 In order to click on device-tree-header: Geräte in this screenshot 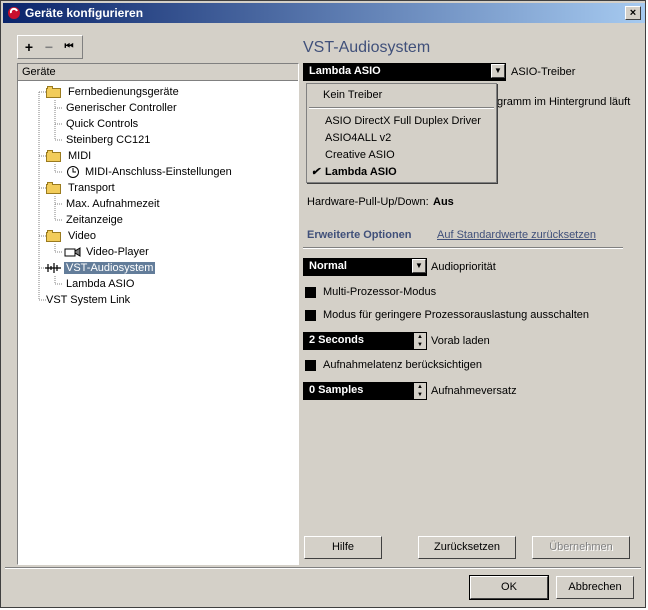, I will do `click(158, 72)`.